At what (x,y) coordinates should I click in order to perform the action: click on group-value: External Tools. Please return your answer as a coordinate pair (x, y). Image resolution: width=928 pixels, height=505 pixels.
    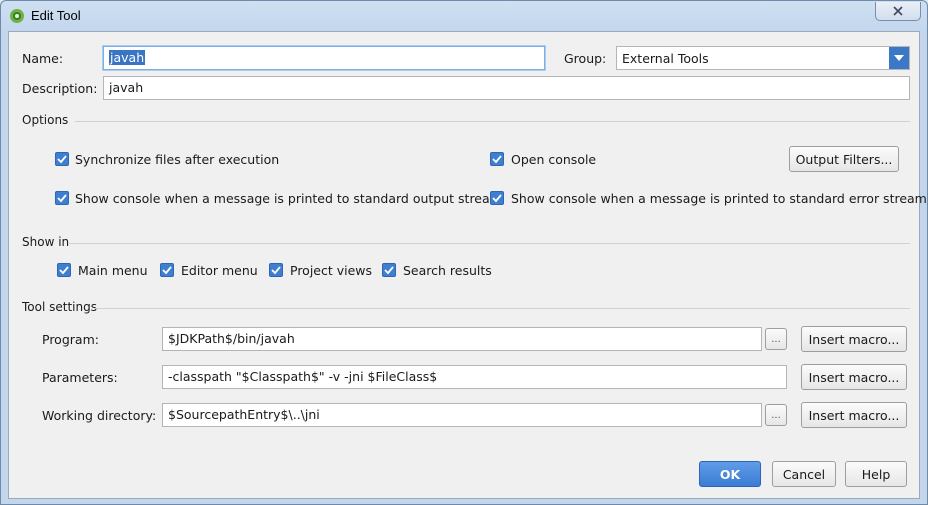
    Looking at the image, I should click on (665, 58).